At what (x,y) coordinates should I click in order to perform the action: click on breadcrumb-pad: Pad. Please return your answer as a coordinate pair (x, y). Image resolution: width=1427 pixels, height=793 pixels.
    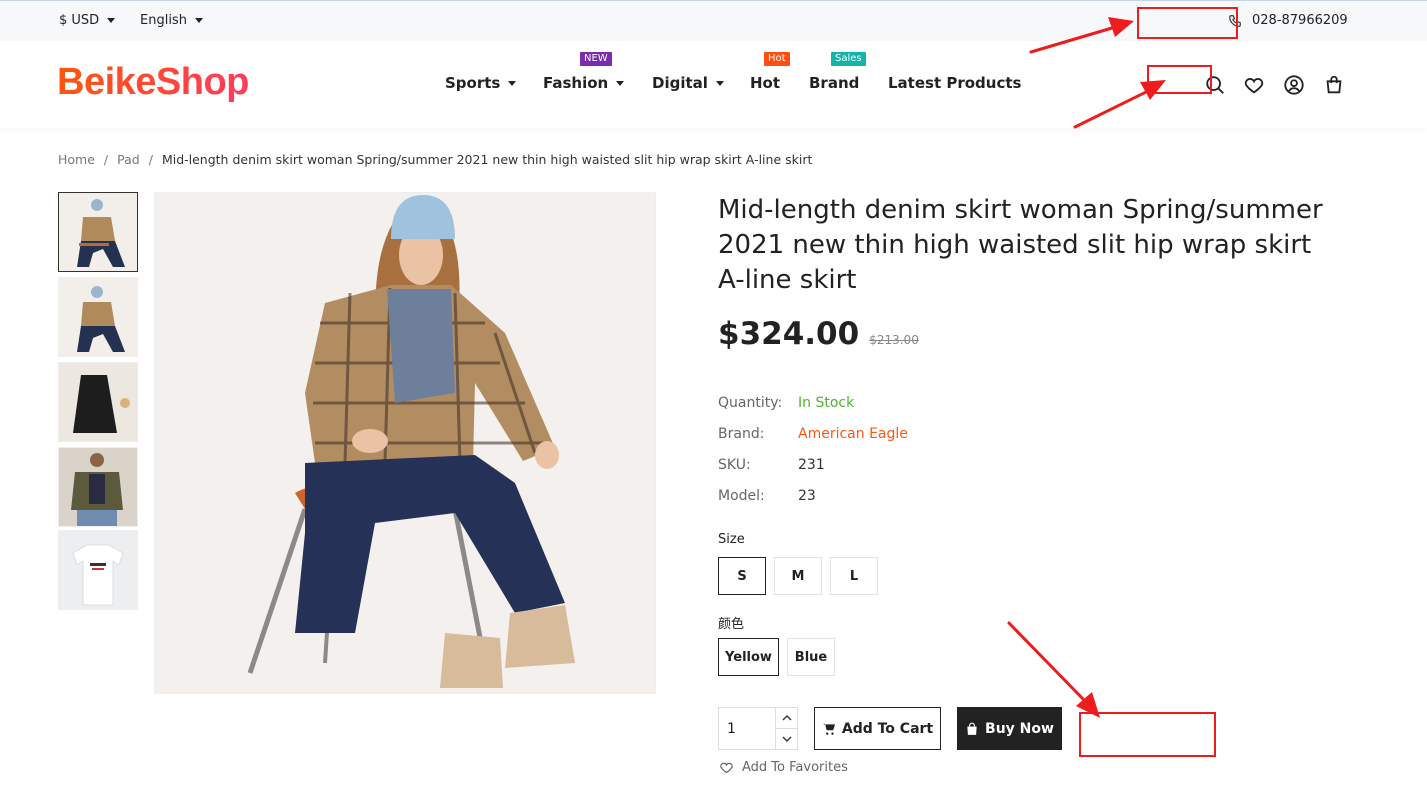
    Looking at the image, I should click on (128, 159).